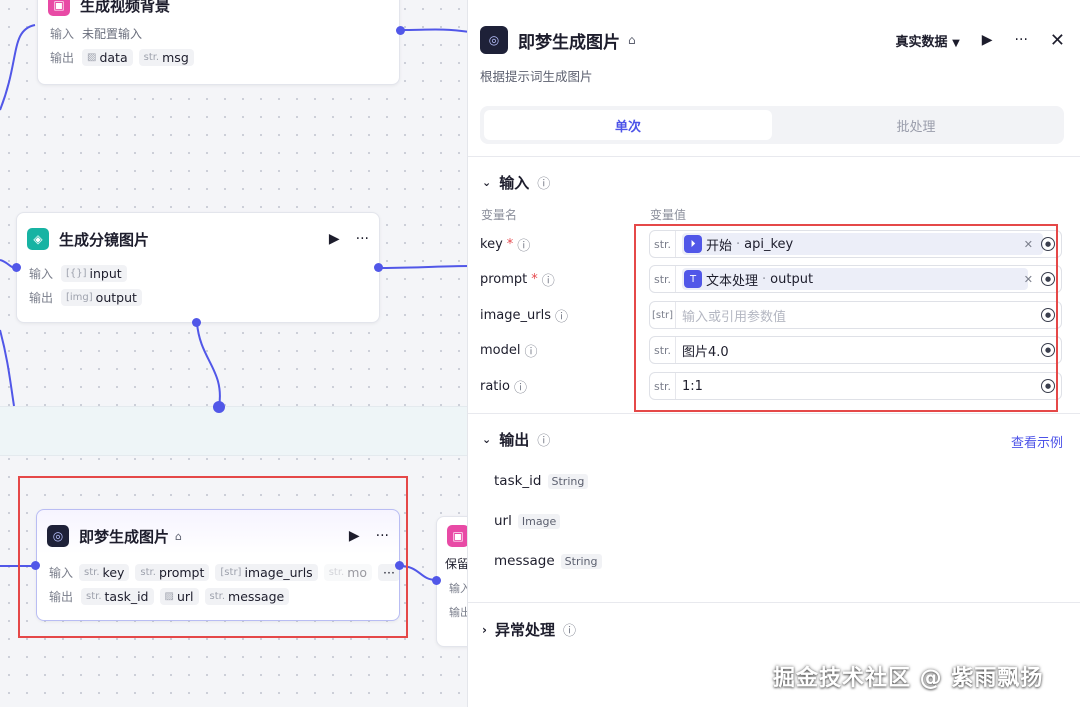  I want to click on watermark: 掘金技术社区 @ 紫雨飘扬, so click(908, 678).